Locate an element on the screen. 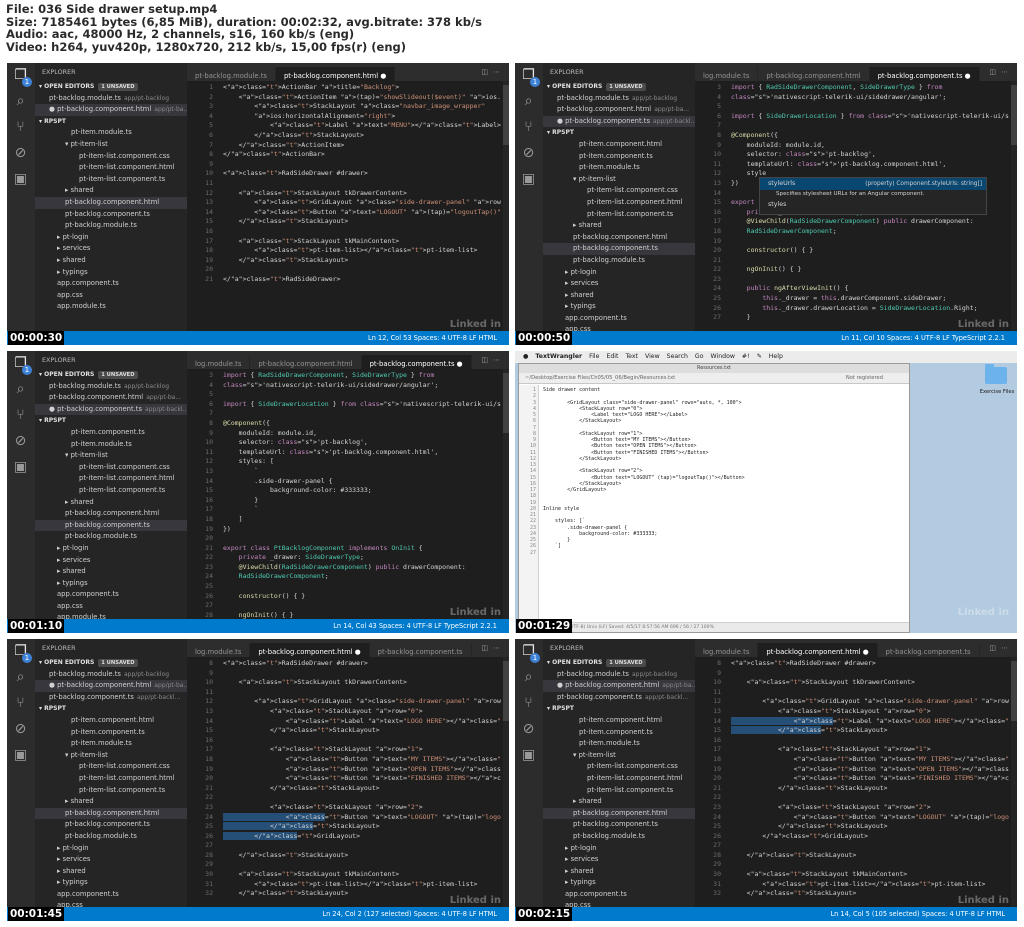 The image size is (1024, 927). tree-item: app.module.ts is located at coordinates (111, 307).